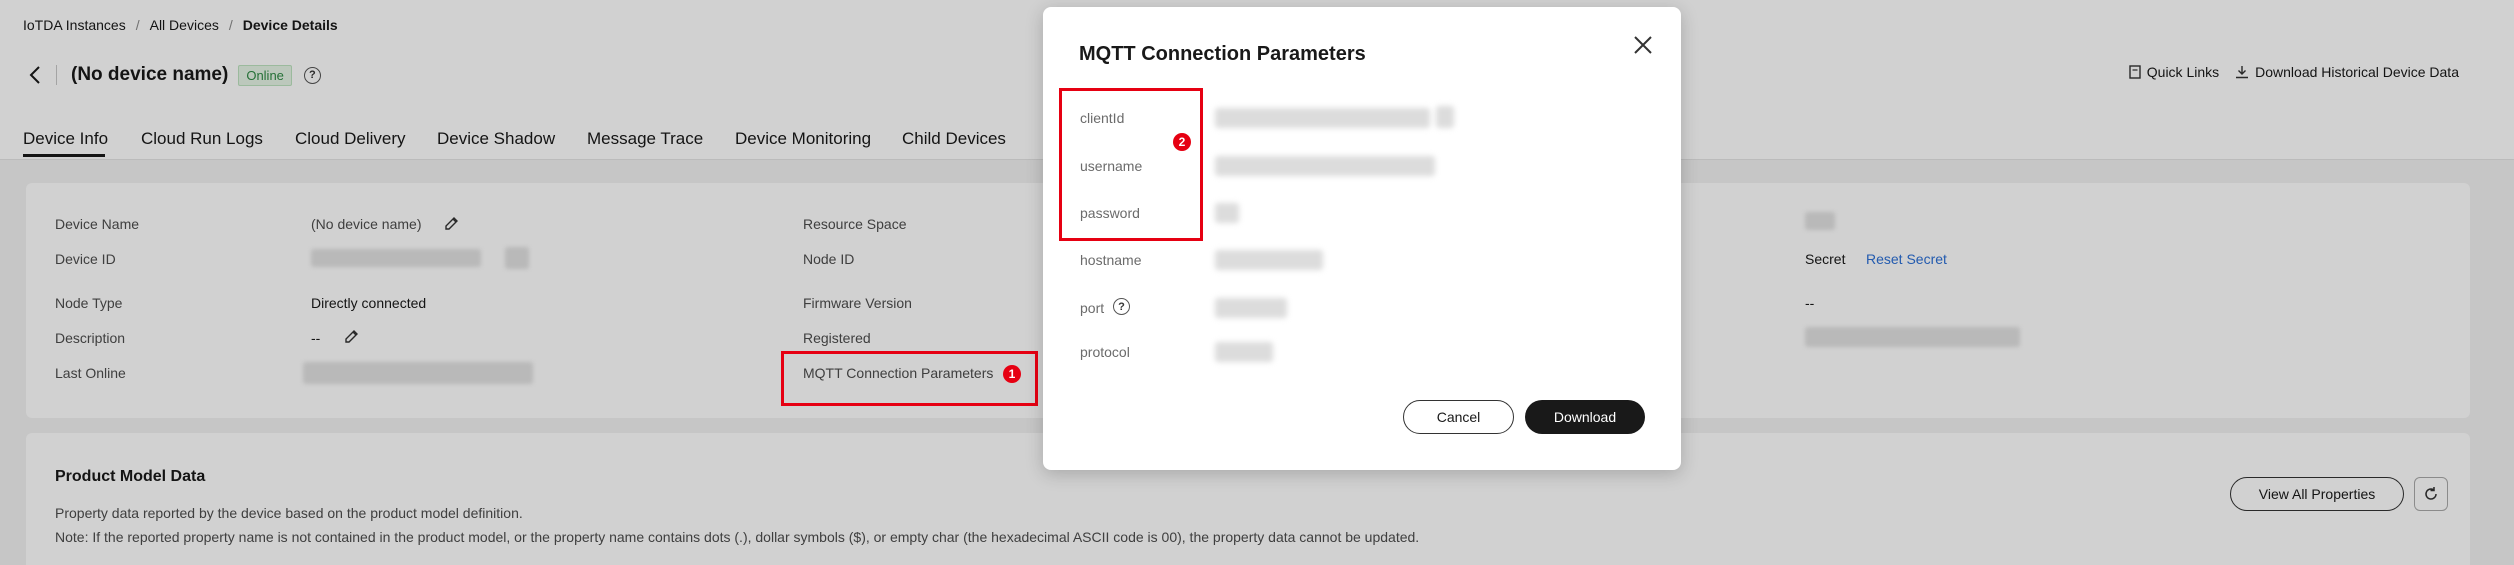 This screenshot has height=565, width=2514. What do you see at coordinates (1111, 260) in the screenshot?
I see `param-hostname-label: hostname` at bounding box center [1111, 260].